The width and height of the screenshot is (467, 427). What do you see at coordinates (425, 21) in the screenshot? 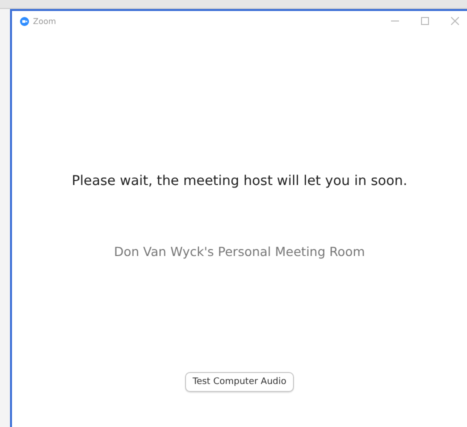
I see `maximize-icon` at bounding box center [425, 21].